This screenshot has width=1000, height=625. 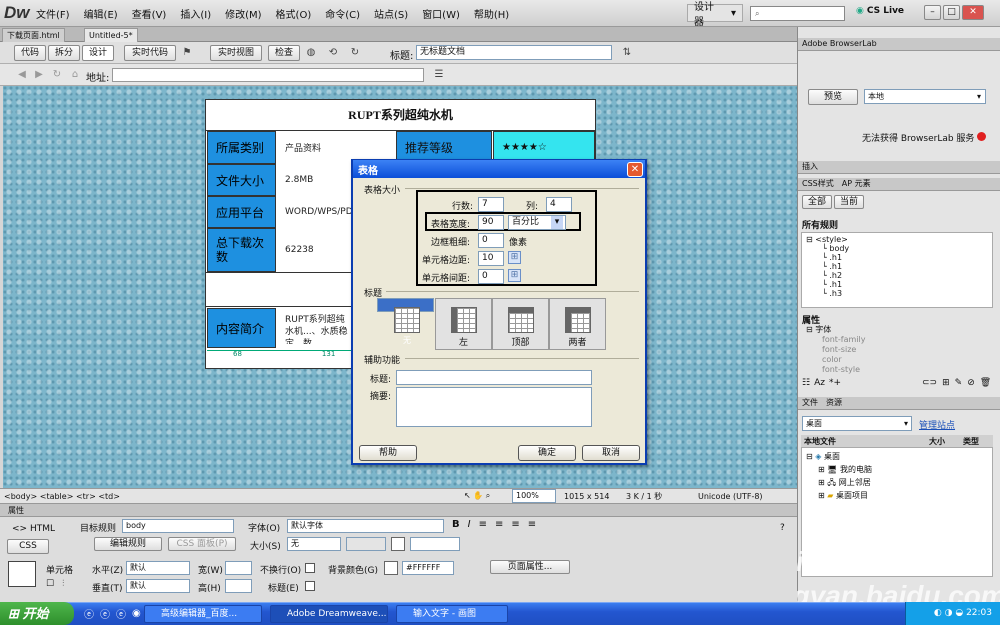 What do you see at coordinates (937, 424) in the screenshot?
I see `manage-sites-link: 管理站点` at bounding box center [937, 424].